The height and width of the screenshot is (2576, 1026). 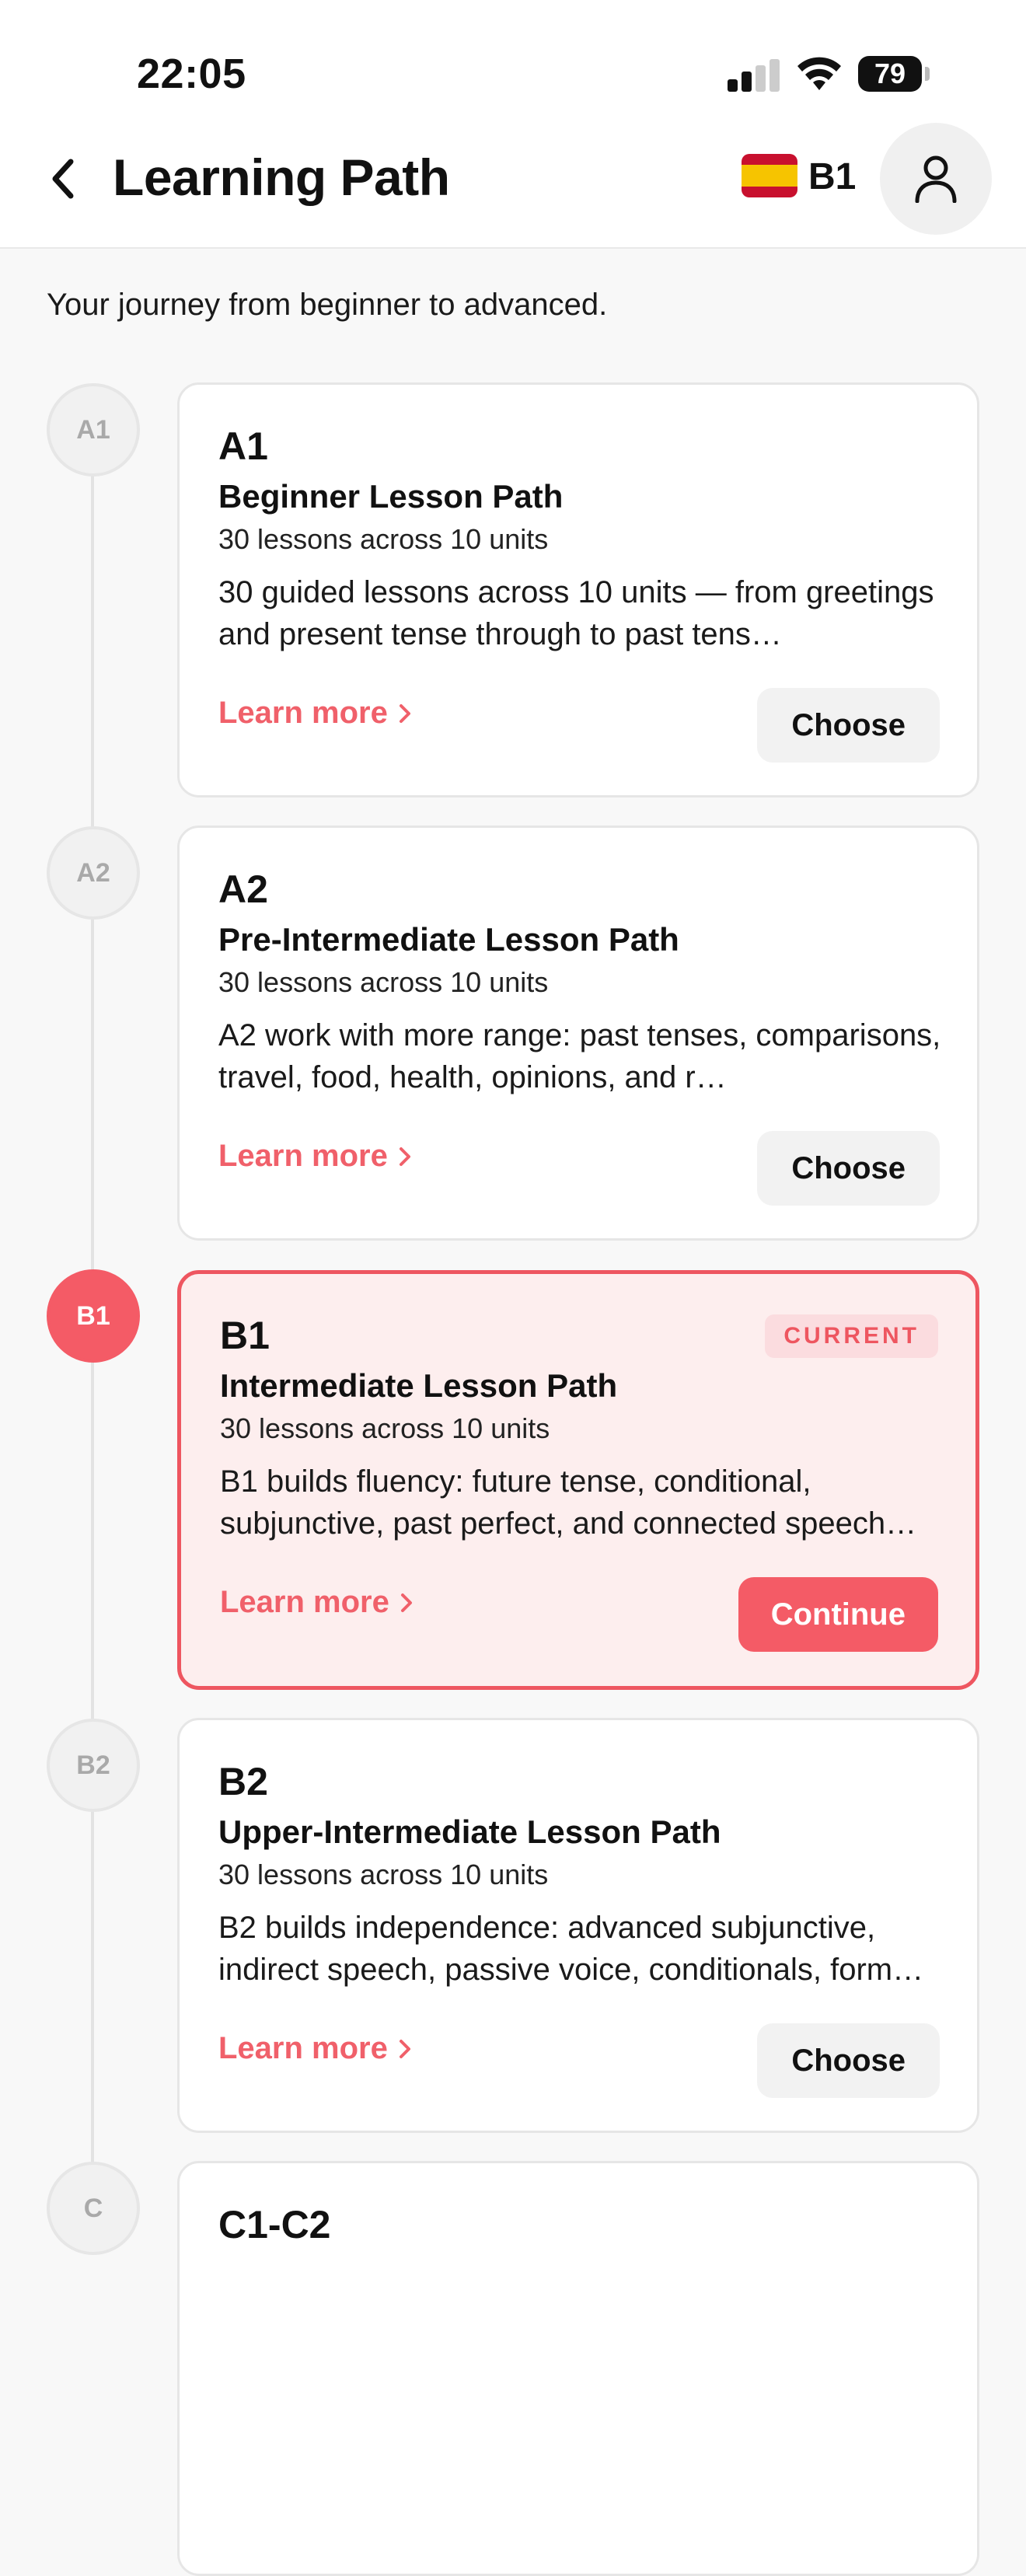 I want to click on battery-indicator: 79, so click(x=894, y=74).